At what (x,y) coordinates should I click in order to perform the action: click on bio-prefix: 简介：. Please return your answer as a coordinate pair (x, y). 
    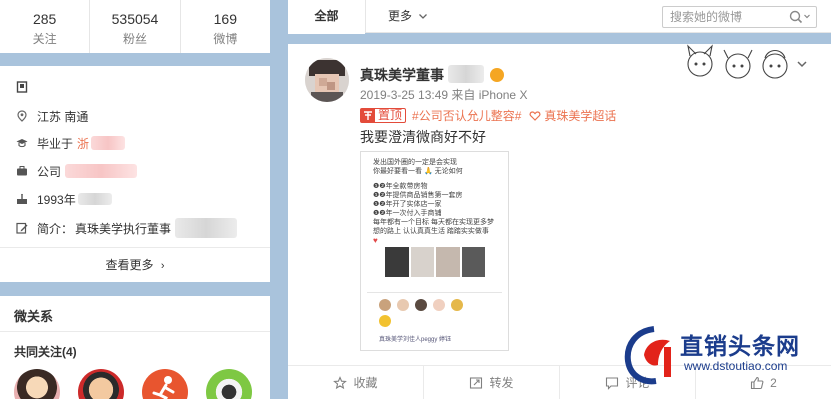
    Looking at the image, I should click on (55, 228).